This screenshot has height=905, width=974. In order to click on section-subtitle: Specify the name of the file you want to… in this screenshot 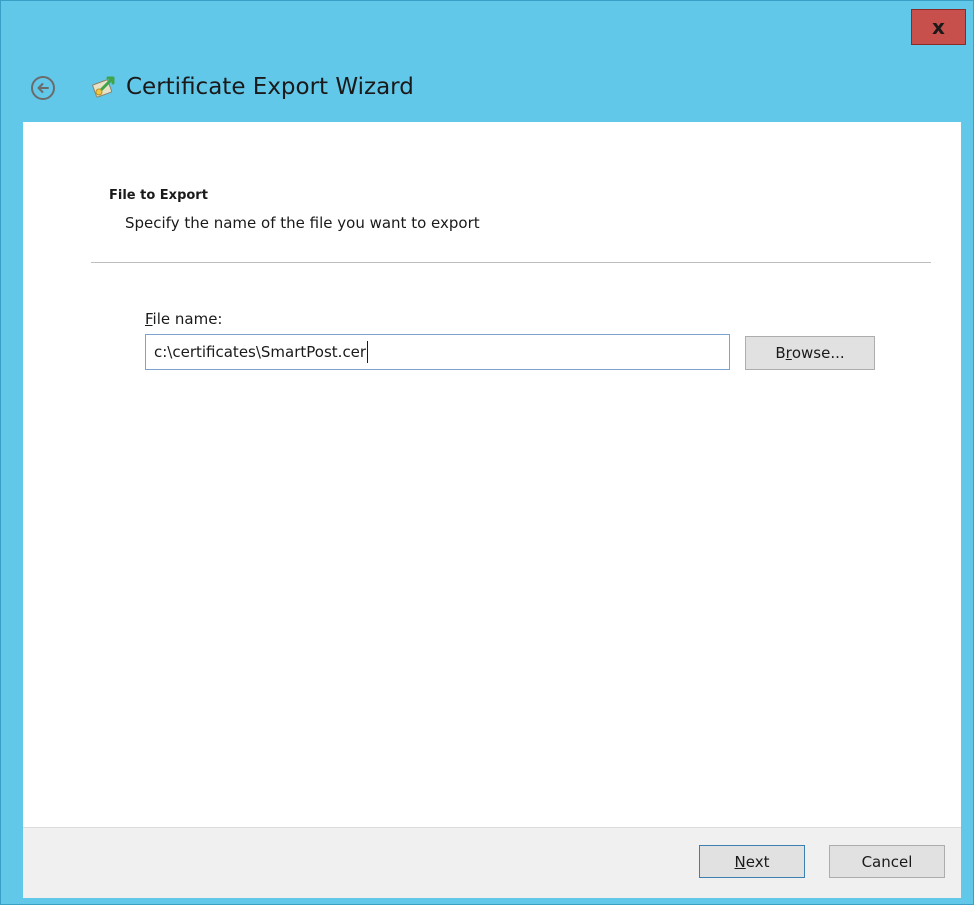, I will do `click(302, 223)`.